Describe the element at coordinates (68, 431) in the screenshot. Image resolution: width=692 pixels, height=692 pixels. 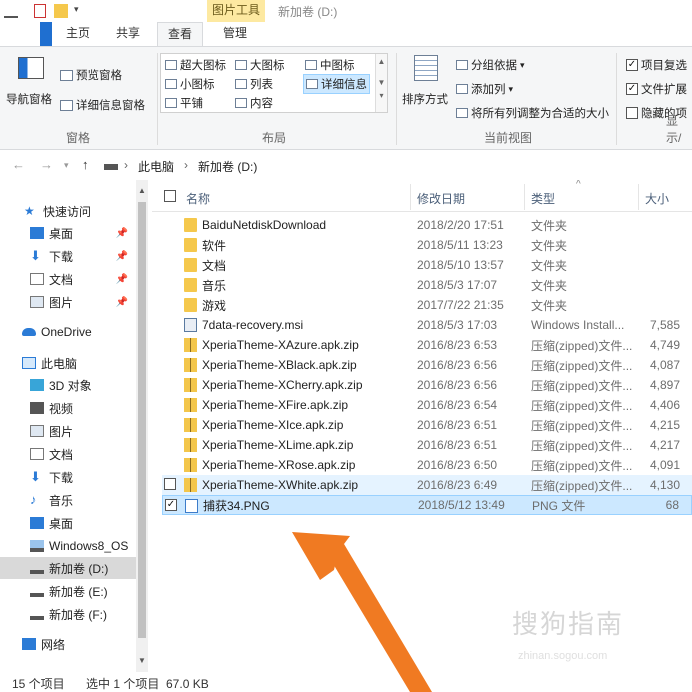
I see `nav-pictures: 图片` at that location.